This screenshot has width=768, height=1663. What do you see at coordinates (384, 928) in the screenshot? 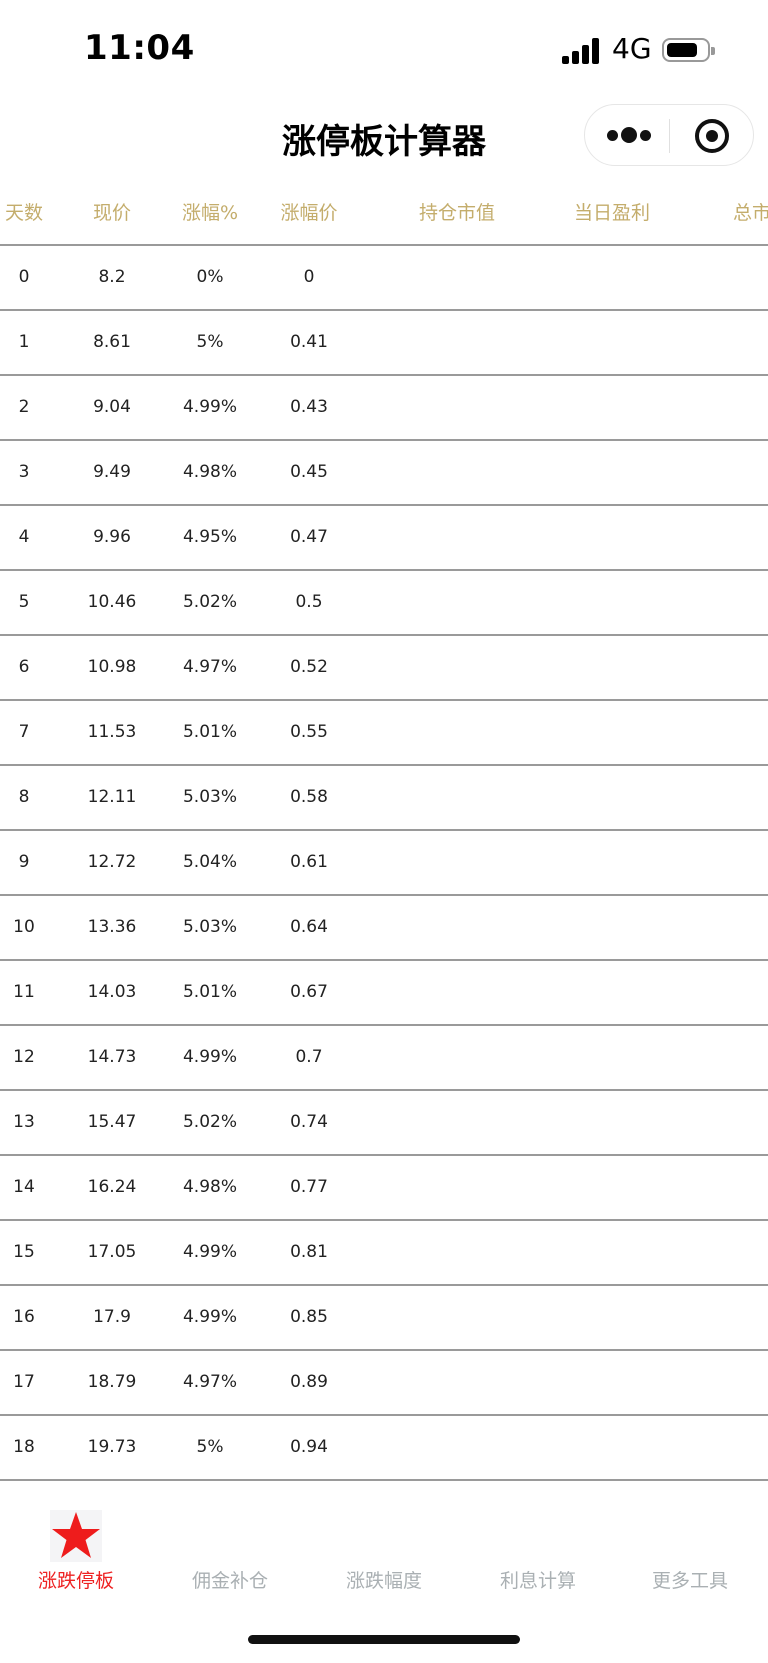
I see `table-row: 10 13.36 5.03% 0.64` at bounding box center [384, 928].